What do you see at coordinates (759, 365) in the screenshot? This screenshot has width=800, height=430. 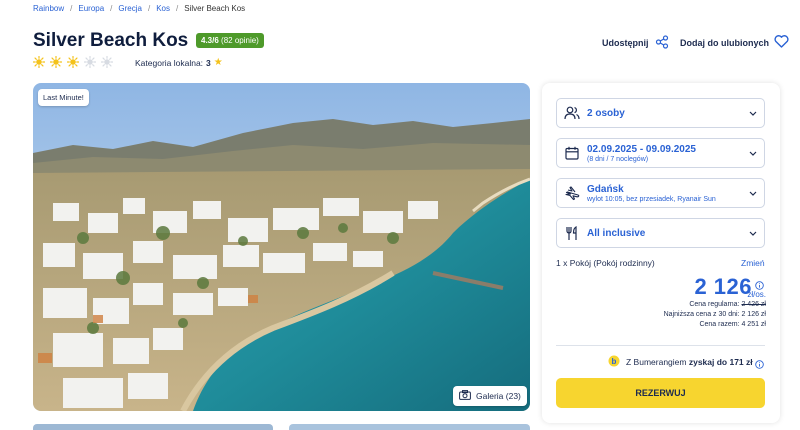 I see `info-icon` at bounding box center [759, 365].